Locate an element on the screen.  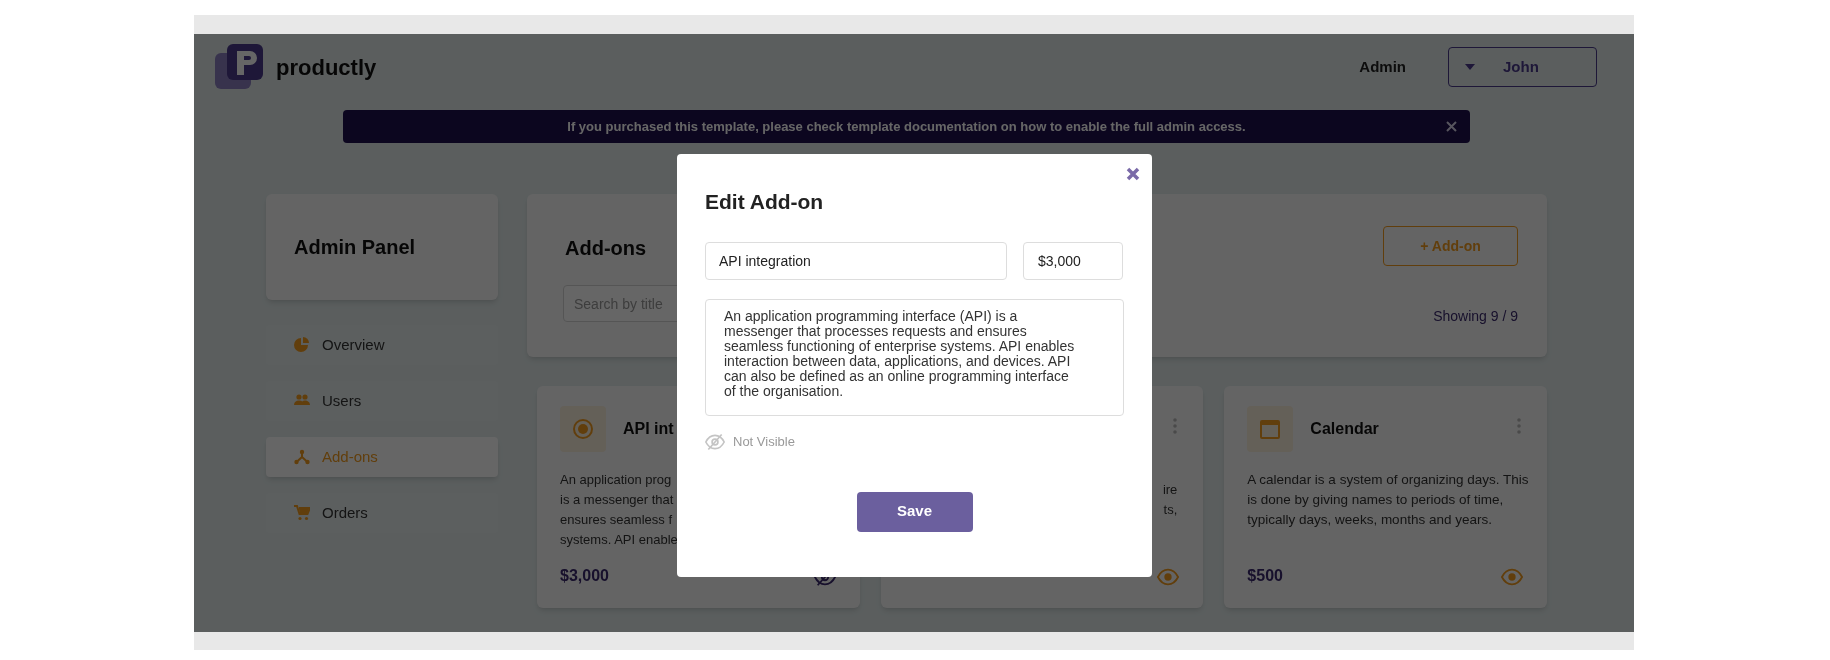
name-field: API integration is located at coordinates (856, 260).